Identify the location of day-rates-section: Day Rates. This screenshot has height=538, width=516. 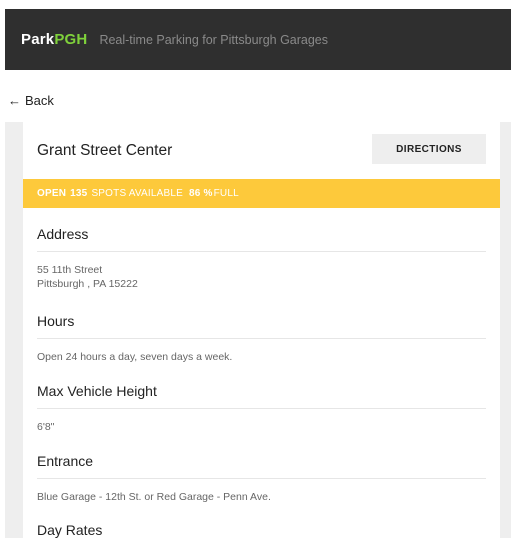
(261, 530).